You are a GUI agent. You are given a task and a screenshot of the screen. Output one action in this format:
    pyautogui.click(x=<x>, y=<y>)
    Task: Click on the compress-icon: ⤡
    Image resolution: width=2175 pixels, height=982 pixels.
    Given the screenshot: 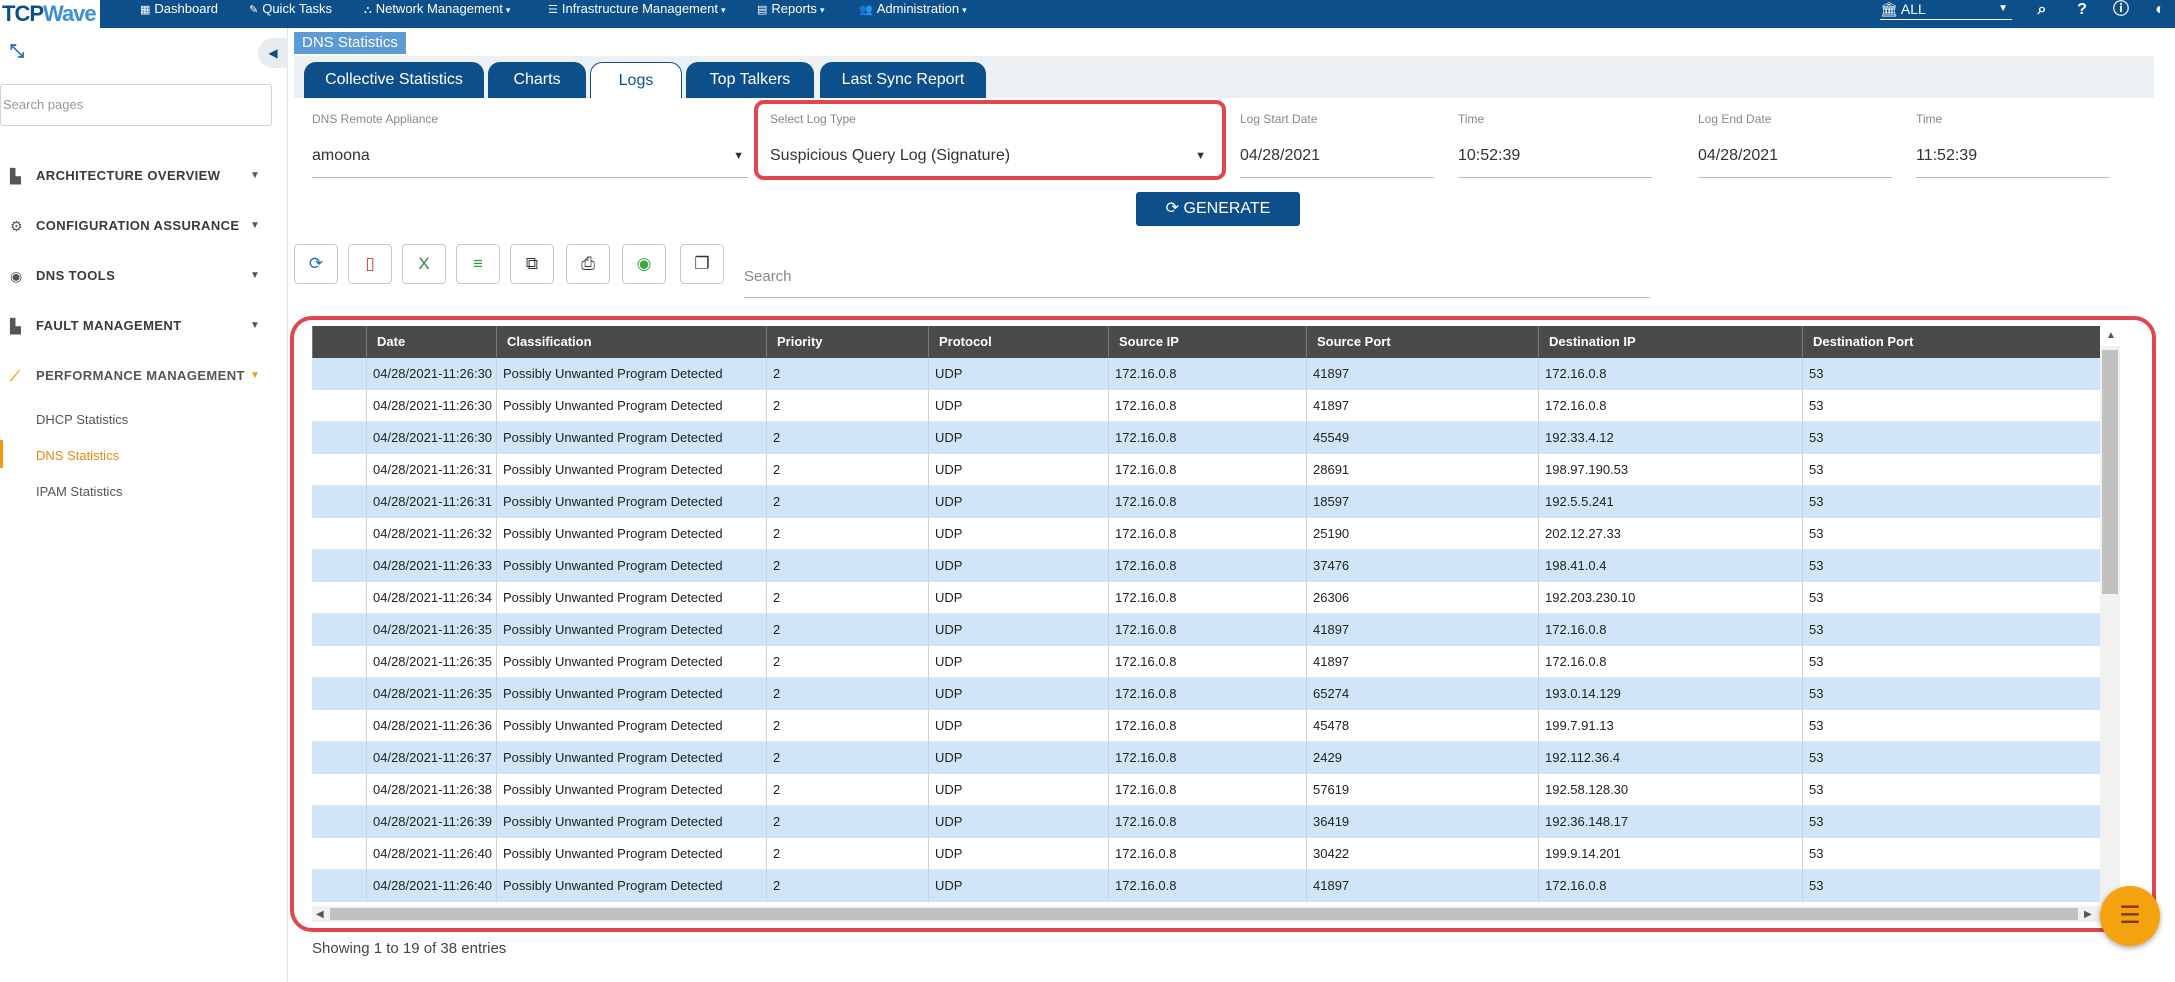 What is the action you would take?
    pyautogui.click(x=17, y=51)
    